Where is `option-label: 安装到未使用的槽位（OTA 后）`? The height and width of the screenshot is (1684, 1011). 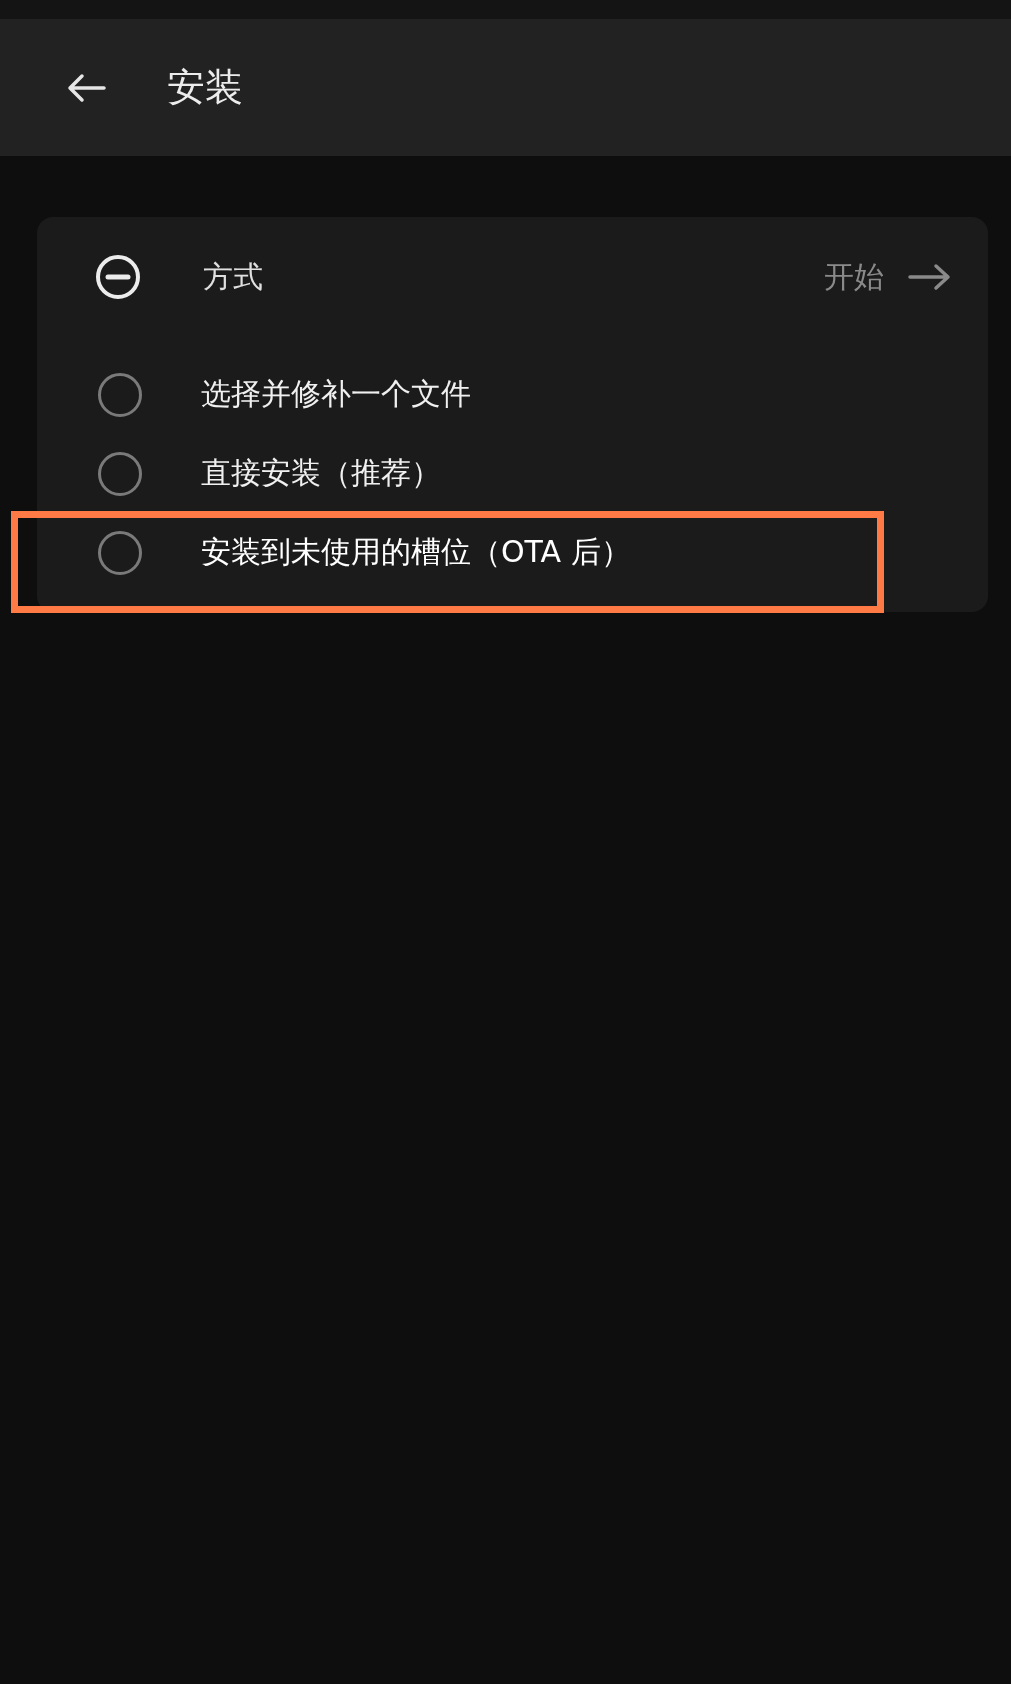 option-label: 安装到未使用的槽位（OTA 后） is located at coordinates (416, 552).